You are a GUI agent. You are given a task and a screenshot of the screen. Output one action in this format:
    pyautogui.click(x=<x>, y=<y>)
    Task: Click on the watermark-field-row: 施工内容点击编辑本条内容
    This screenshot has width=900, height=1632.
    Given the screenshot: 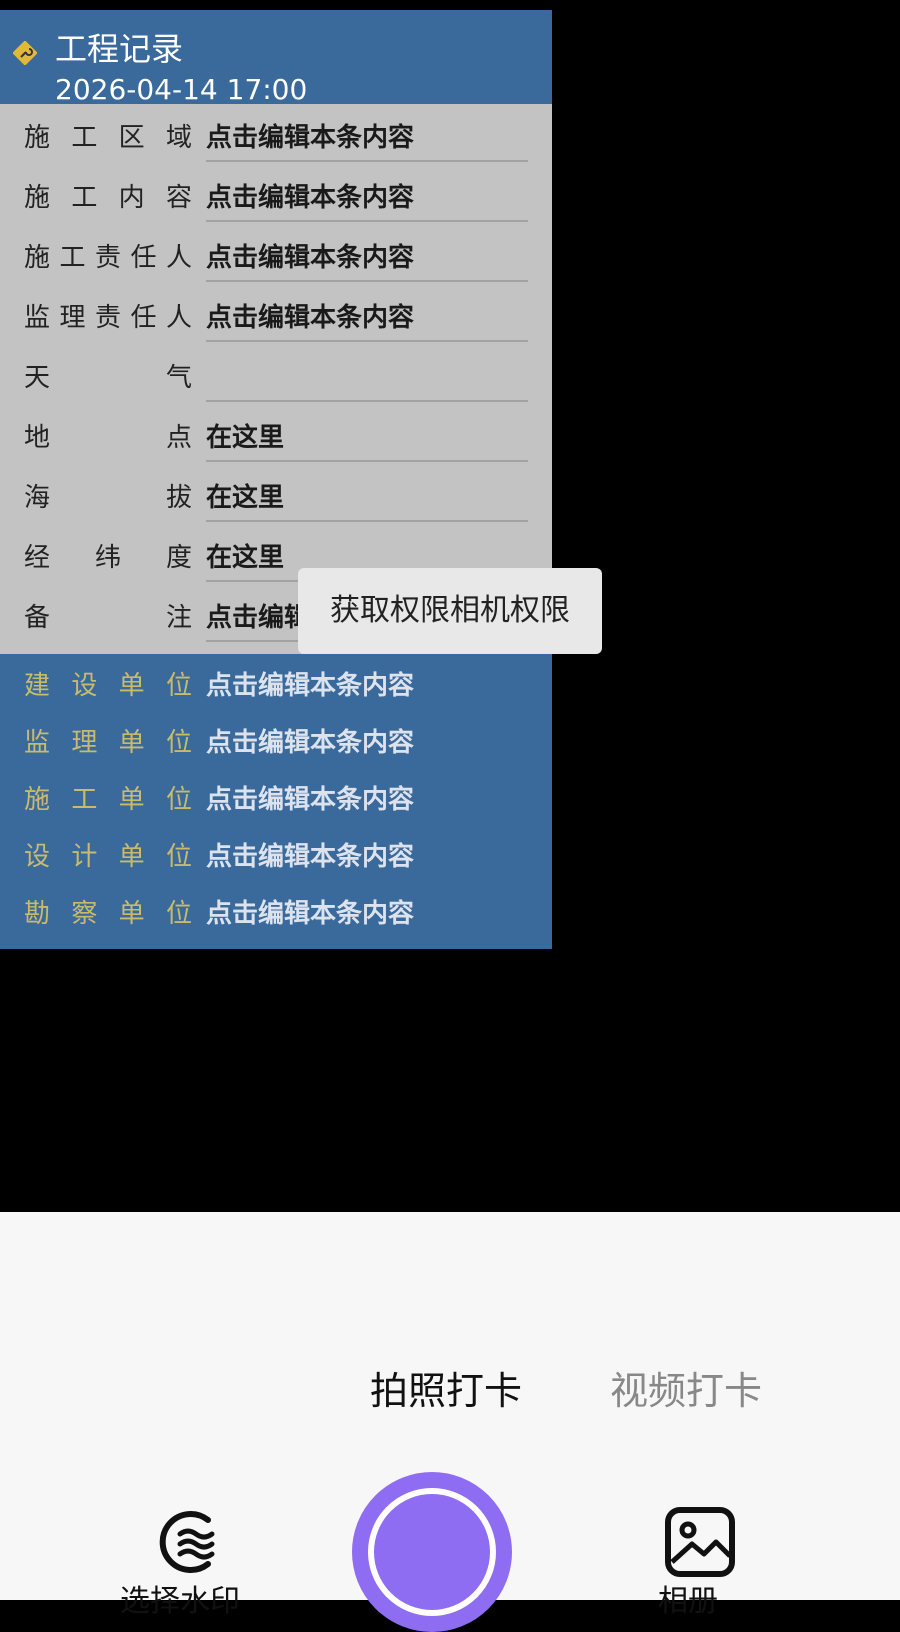 What is the action you would take?
    pyautogui.click(x=276, y=200)
    